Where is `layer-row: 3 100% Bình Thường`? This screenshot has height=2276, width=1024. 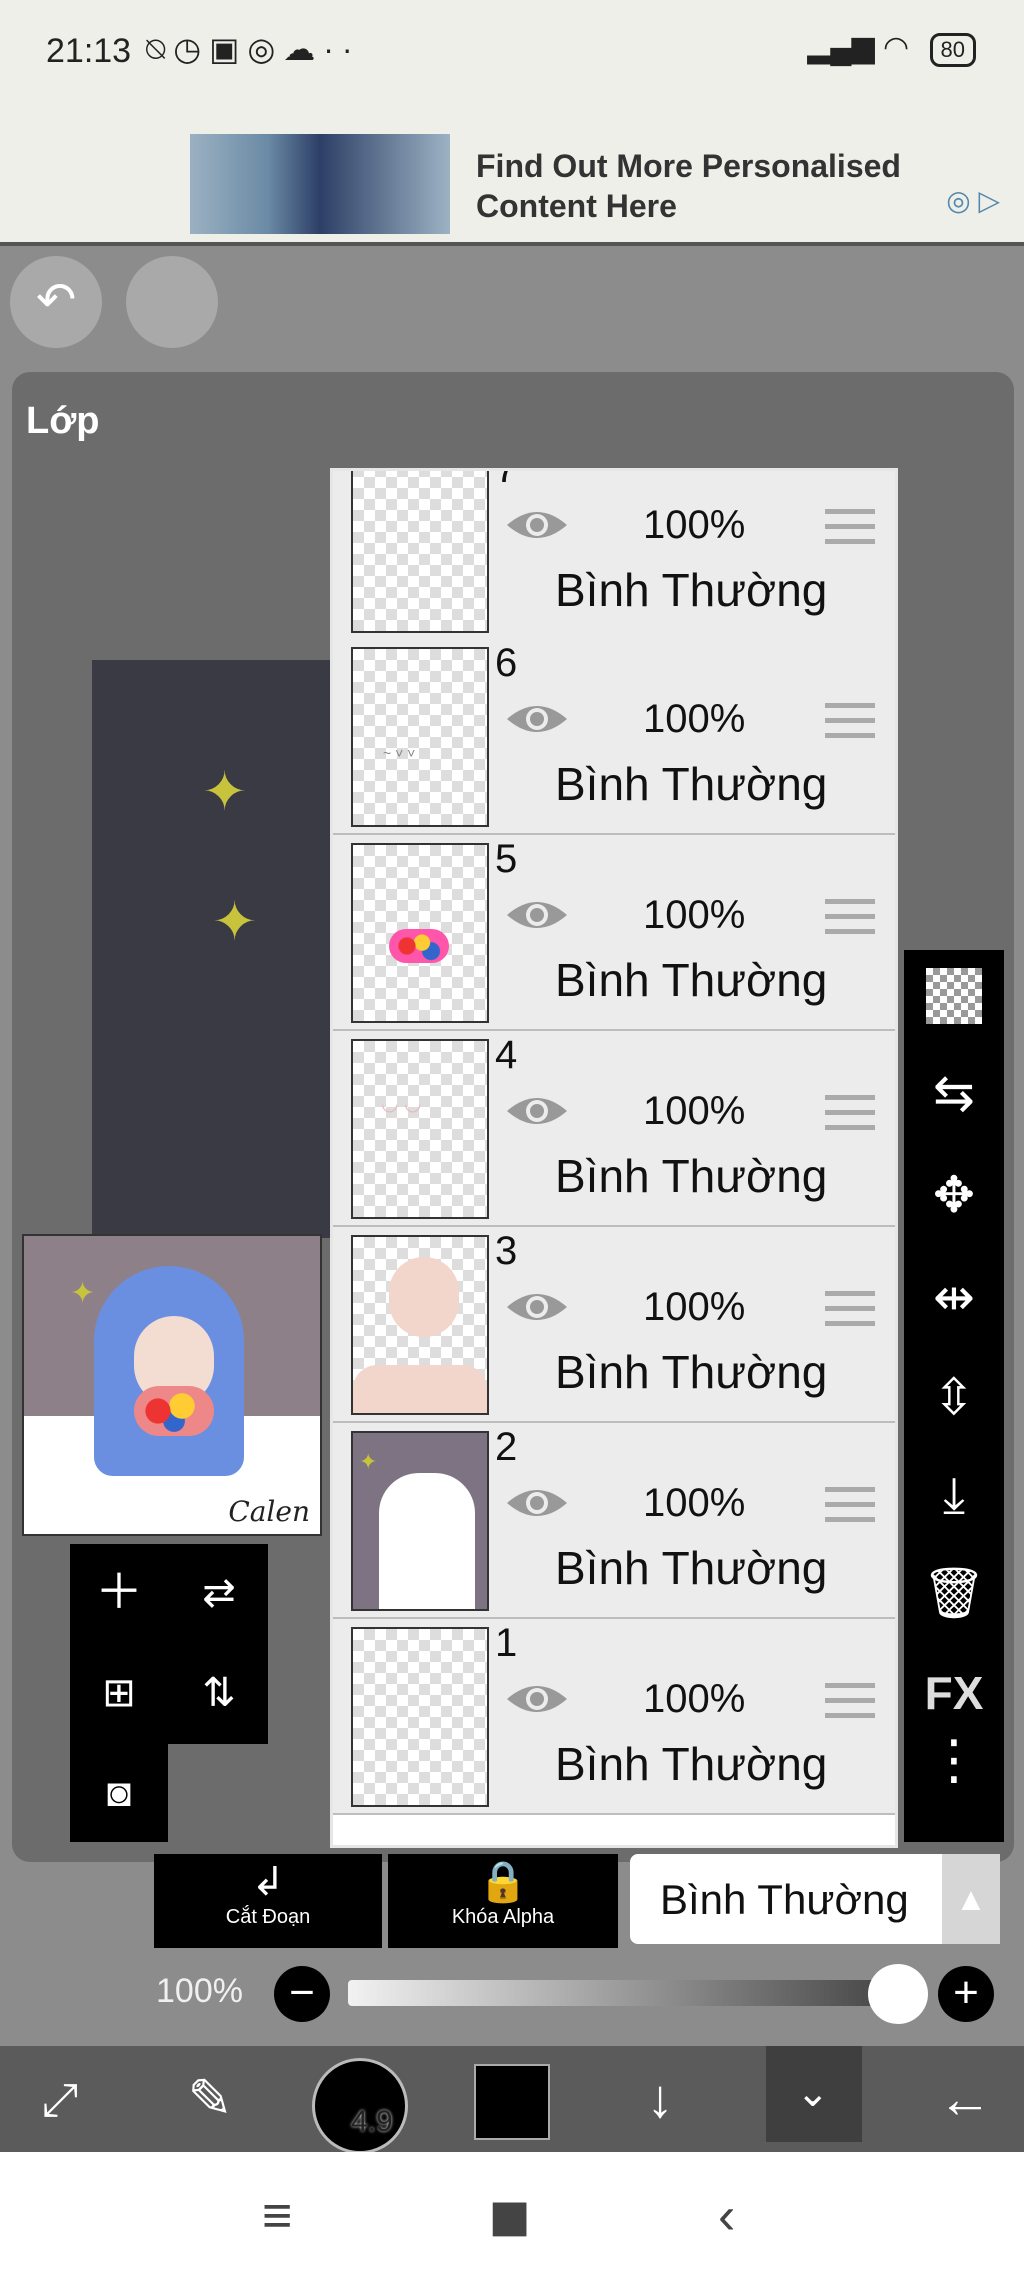 layer-row: 3 100% Bình Thường is located at coordinates (614, 1325).